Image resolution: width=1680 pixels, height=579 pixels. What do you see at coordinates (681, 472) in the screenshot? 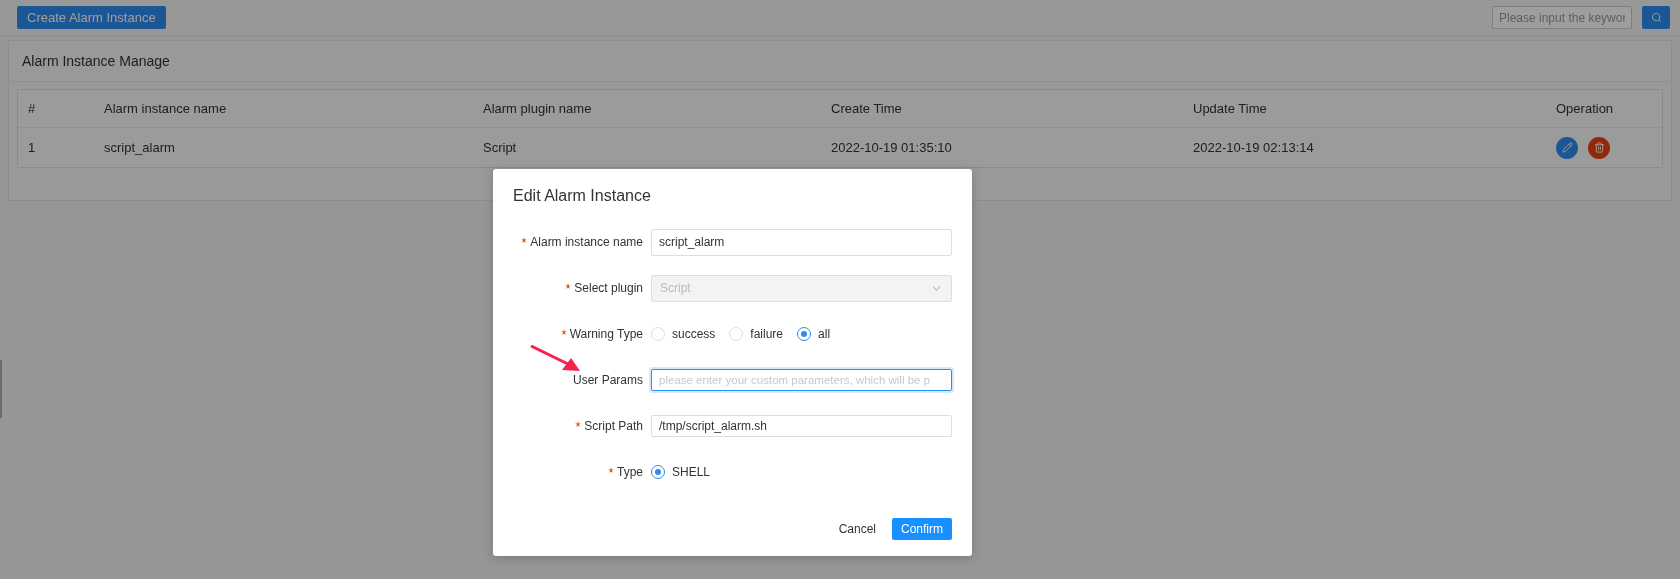
I see `radio-option: SHELL` at bounding box center [681, 472].